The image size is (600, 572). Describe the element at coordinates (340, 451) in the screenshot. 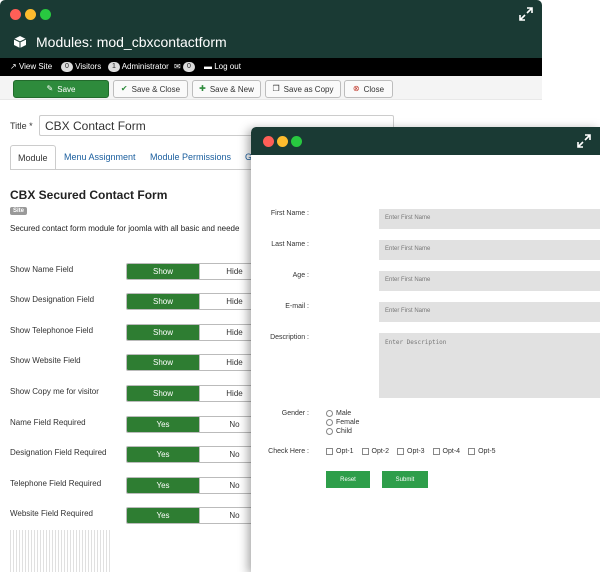

I see `checkbox-opt-1: Opt-1` at that location.